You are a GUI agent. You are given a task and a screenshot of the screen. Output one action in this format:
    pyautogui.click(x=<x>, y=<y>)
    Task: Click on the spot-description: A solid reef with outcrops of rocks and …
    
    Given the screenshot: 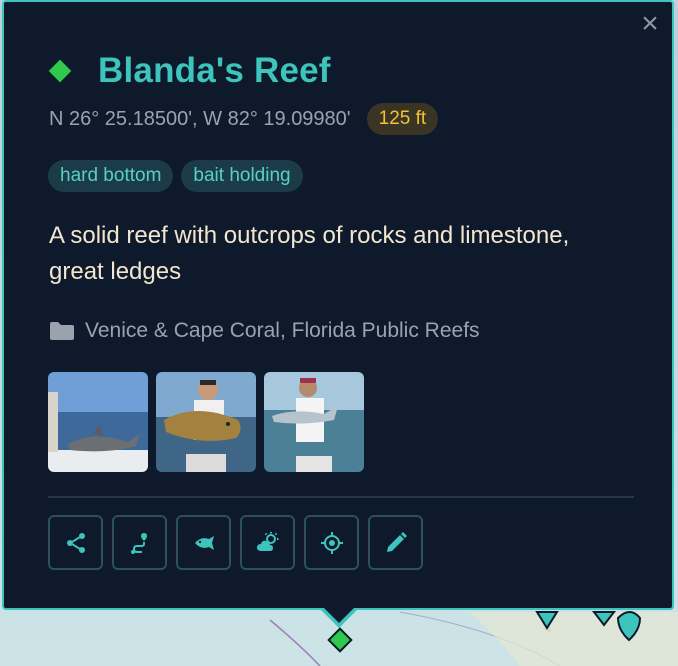 What is the action you would take?
    pyautogui.click(x=309, y=253)
    